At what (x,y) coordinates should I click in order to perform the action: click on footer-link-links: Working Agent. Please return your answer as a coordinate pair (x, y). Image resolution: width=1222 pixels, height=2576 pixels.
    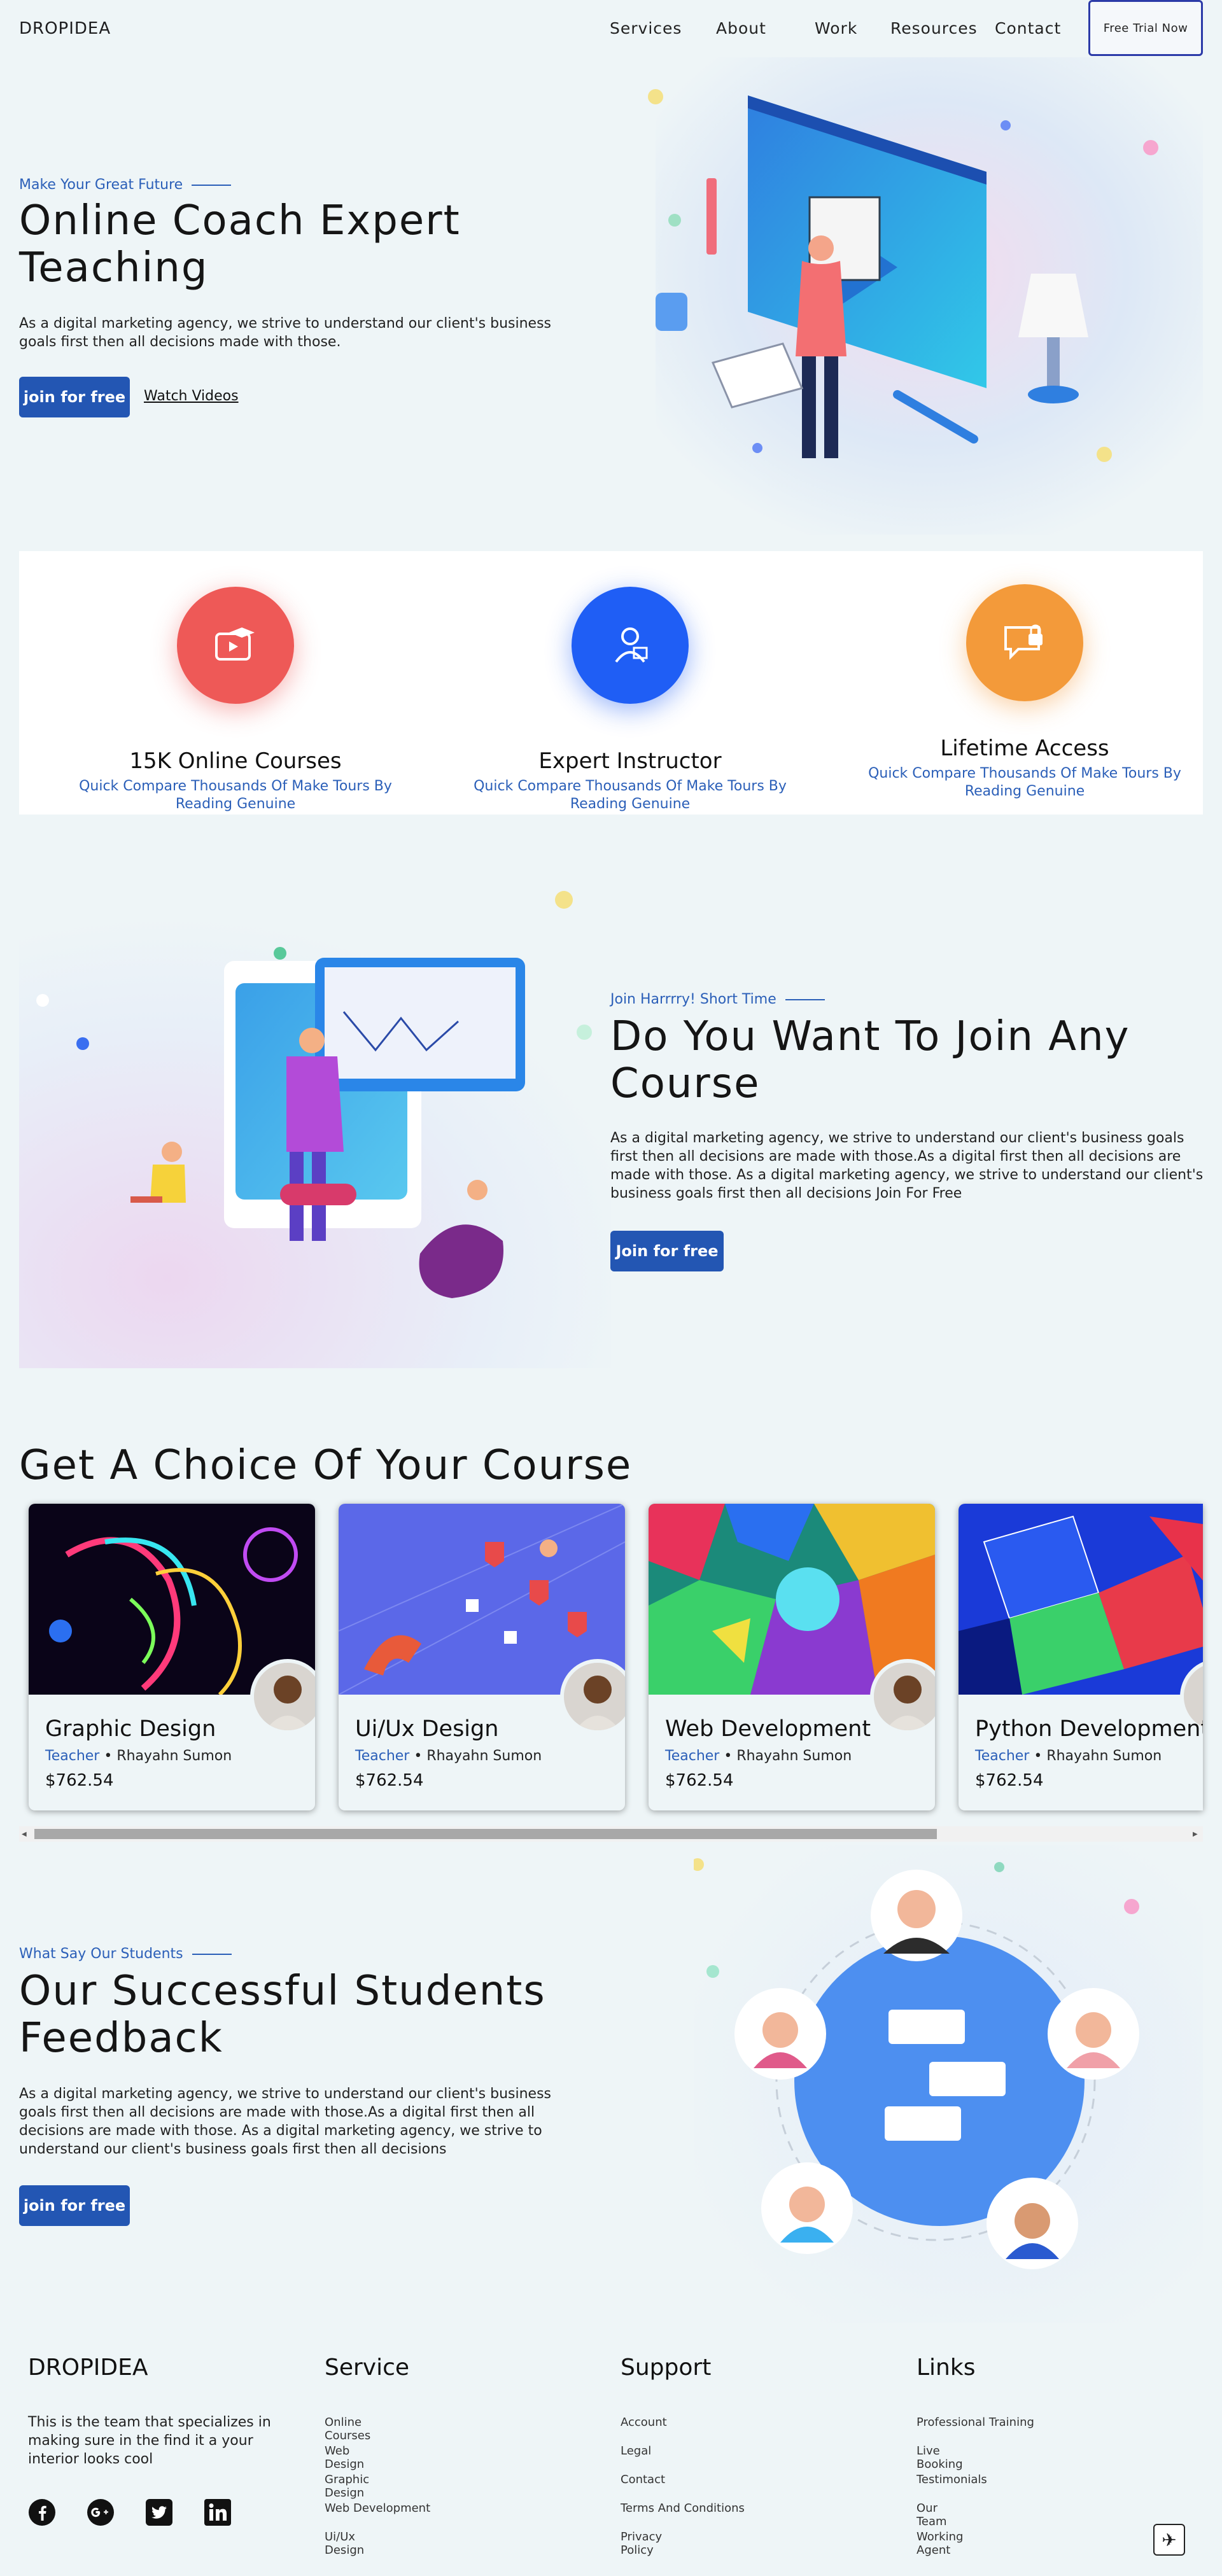
    Looking at the image, I should click on (939, 2543).